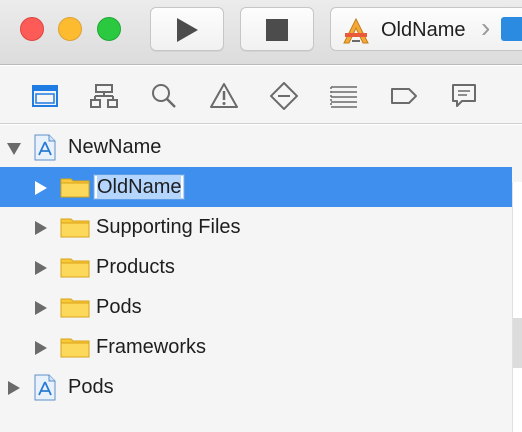  What do you see at coordinates (224, 96) in the screenshot?
I see `warning-icon` at bounding box center [224, 96].